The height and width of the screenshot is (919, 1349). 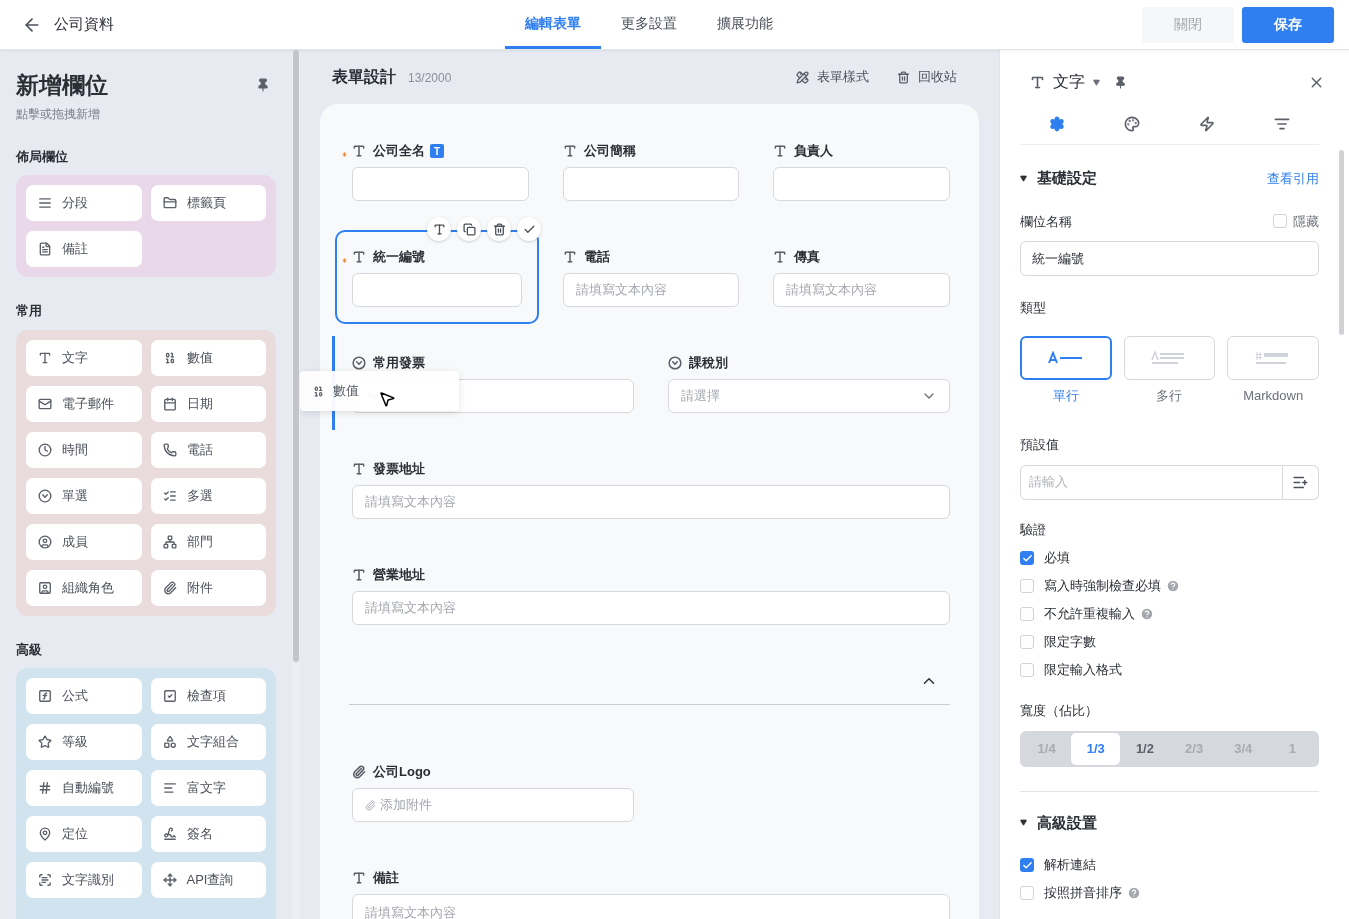 I want to click on property-label: 寬度（佔比）, so click(x=1059, y=711).